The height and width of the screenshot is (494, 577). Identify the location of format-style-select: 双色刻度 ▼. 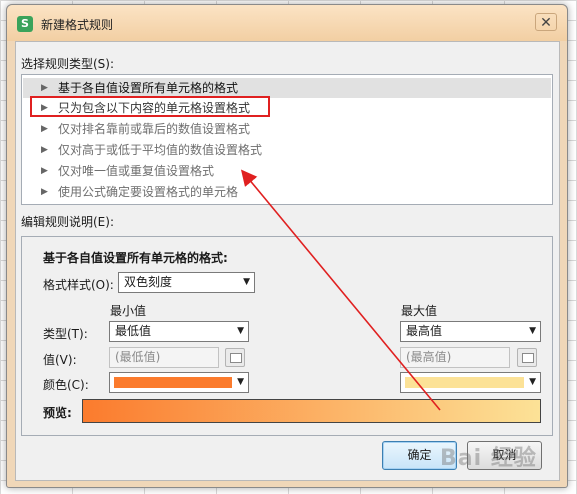
(186, 282).